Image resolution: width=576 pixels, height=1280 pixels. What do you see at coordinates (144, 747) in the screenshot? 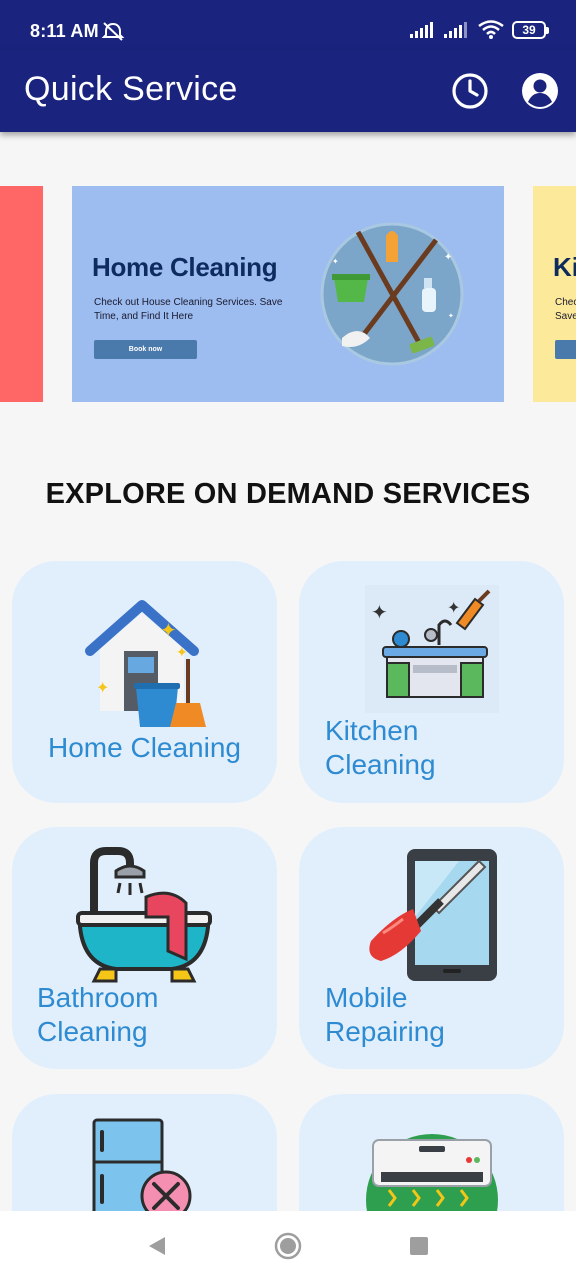
I see `service-label: Home Cleaning` at bounding box center [144, 747].